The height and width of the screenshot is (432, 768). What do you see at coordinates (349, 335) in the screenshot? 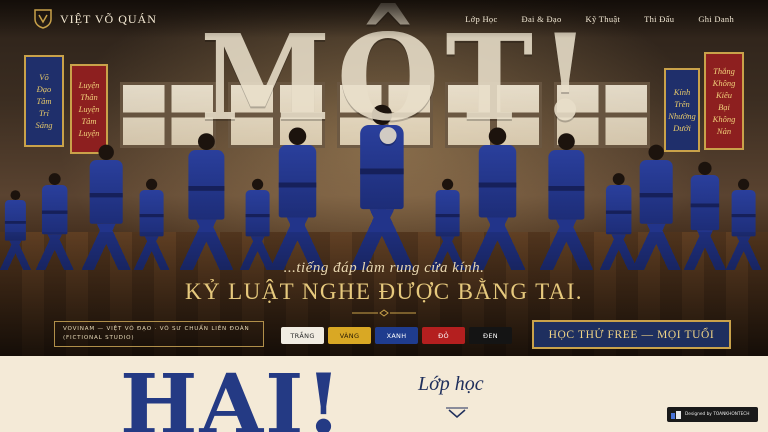
I see `belt-yellow-button: VÀNG` at bounding box center [349, 335].